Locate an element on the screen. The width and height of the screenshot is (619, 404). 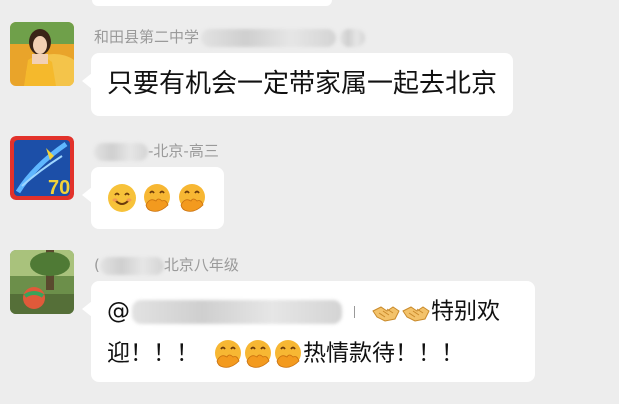
avatar: 70 is located at coordinates (42, 168).